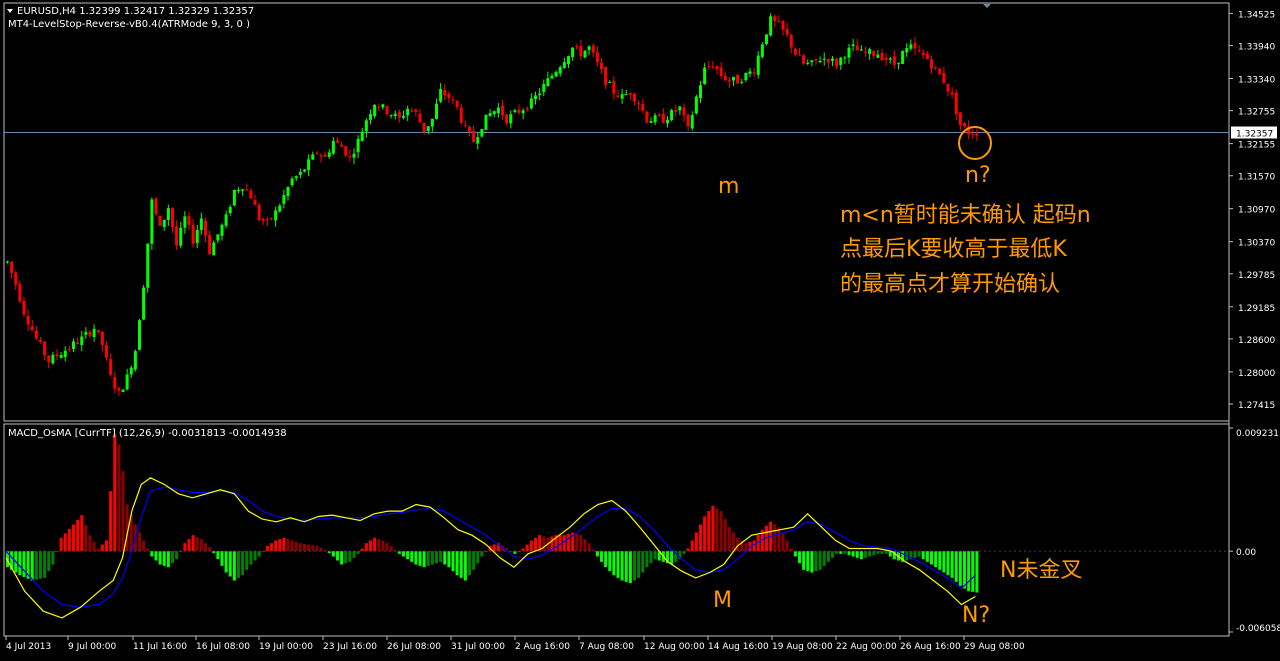 The image size is (1280, 661). Describe the element at coordinates (1246, 553) in the screenshot. I see `macd-tick-label: 0.00` at that location.